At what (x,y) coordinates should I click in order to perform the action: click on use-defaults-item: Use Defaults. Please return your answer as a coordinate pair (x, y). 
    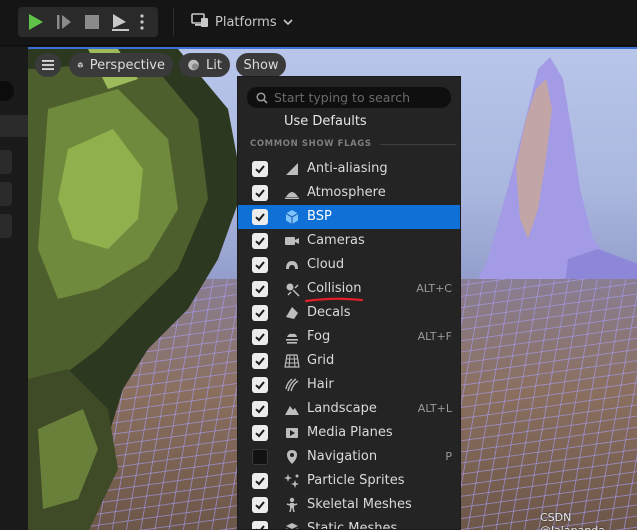
    Looking at the image, I should click on (325, 121).